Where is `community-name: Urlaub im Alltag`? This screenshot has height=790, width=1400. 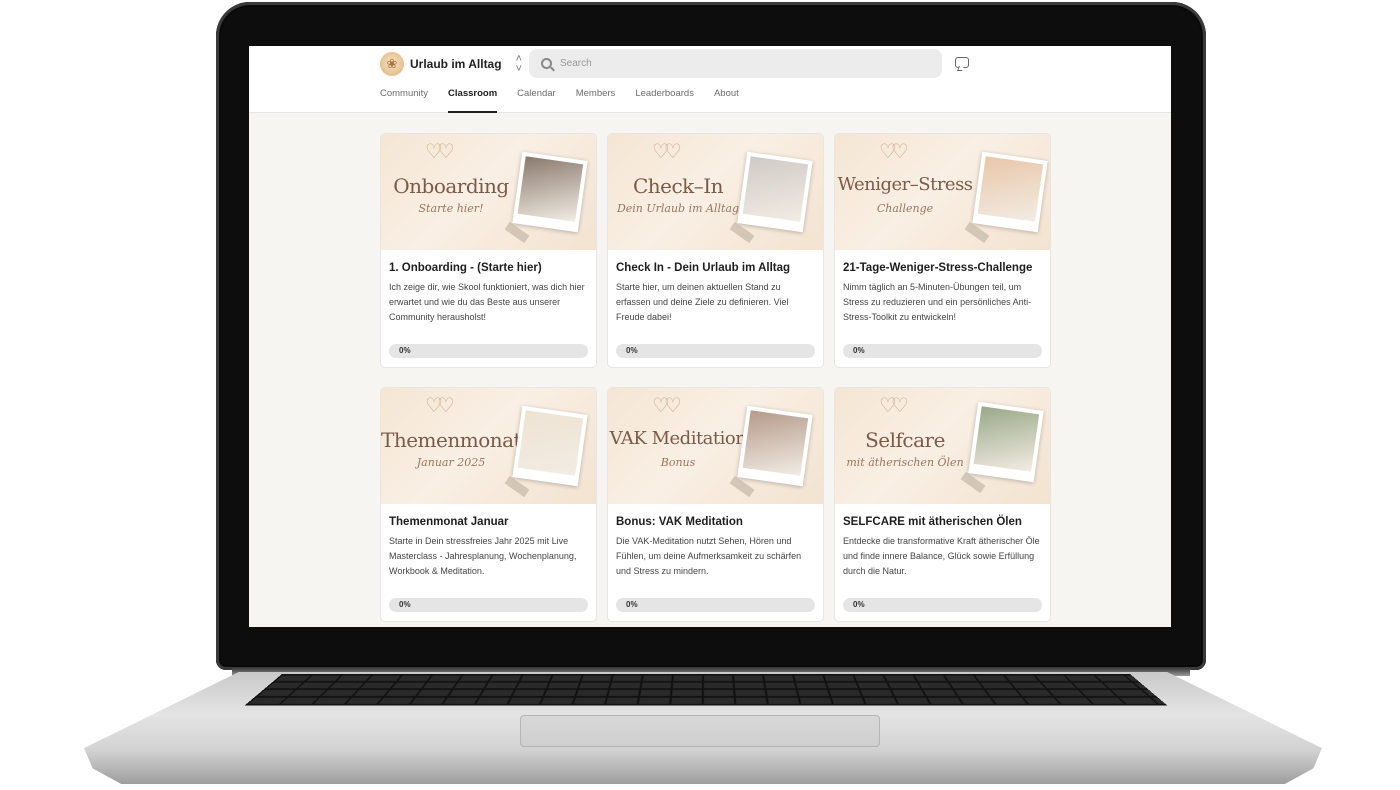
community-name: Urlaub im Alltag is located at coordinates (456, 64).